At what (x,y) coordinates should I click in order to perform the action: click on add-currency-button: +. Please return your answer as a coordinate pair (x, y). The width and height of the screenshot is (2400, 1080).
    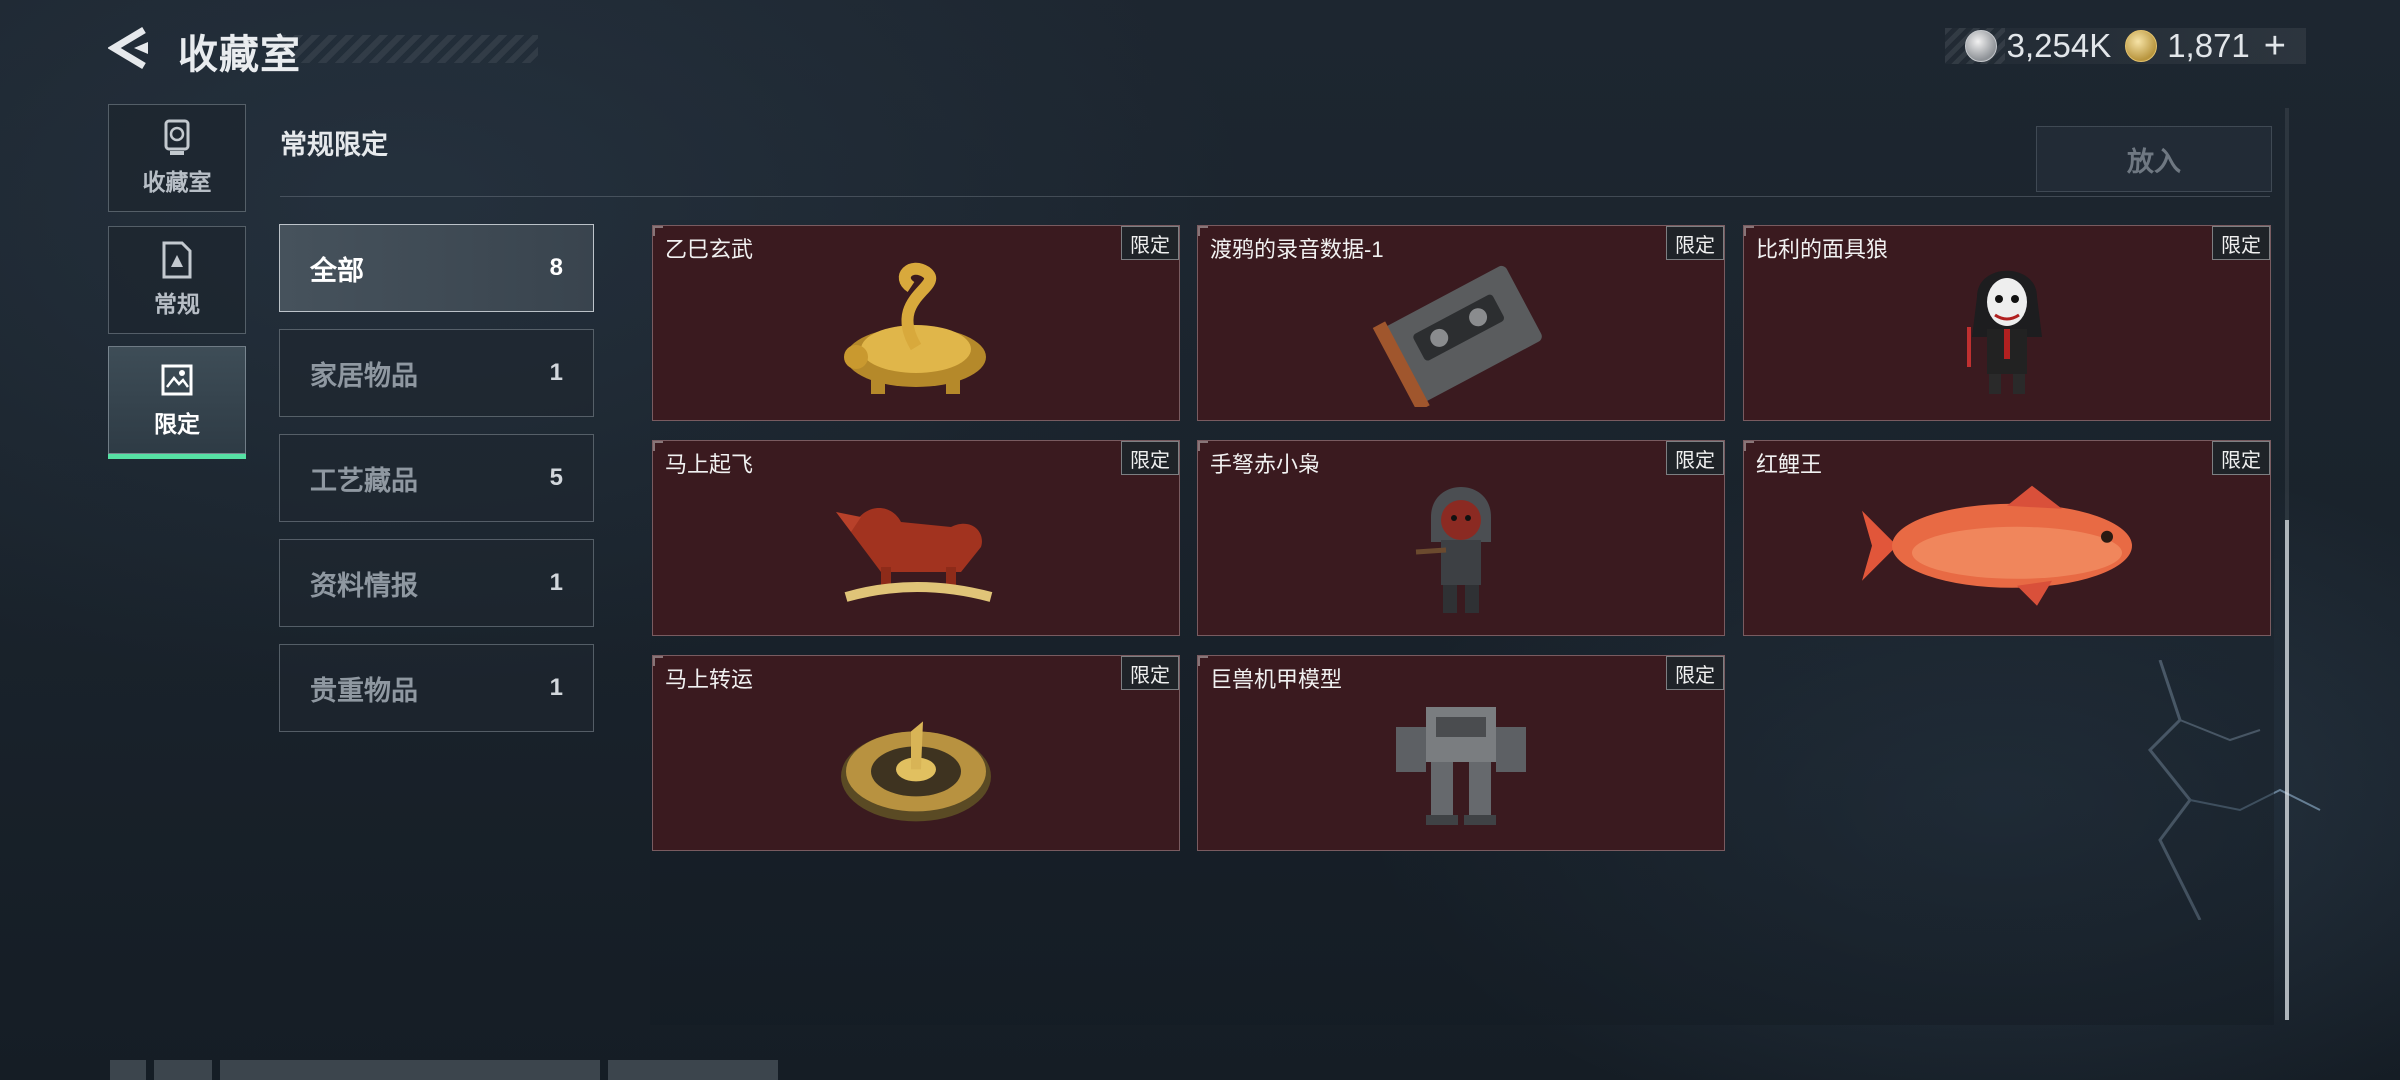
    Looking at the image, I should click on (2275, 46).